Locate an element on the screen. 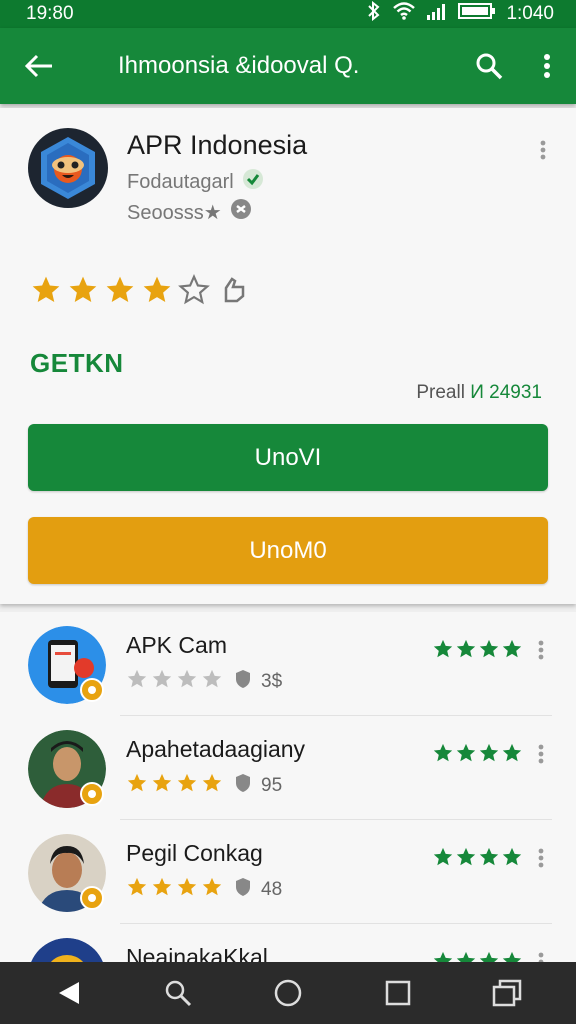  appbar-title: Ihmoonsia &idooval Q. is located at coordinates (239, 65).